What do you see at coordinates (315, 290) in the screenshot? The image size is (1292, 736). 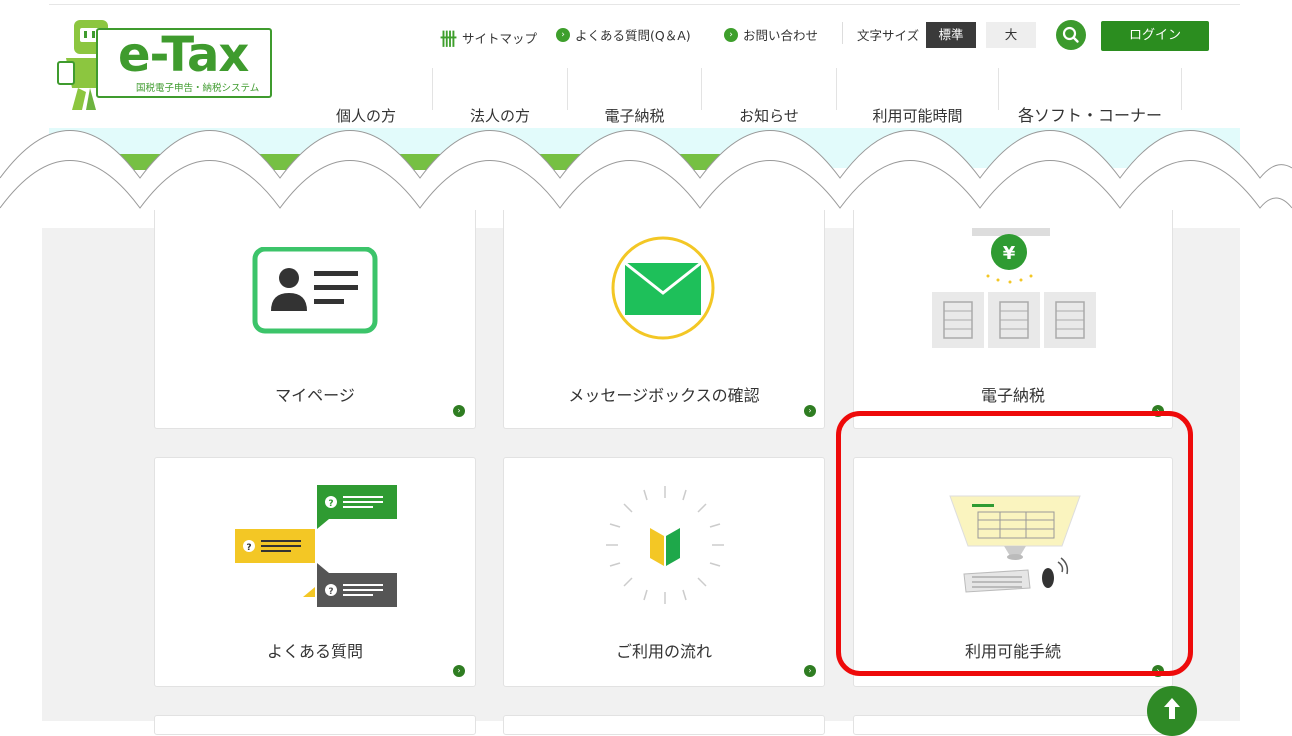 I see `id-card-icon` at bounding box center [315, 290].